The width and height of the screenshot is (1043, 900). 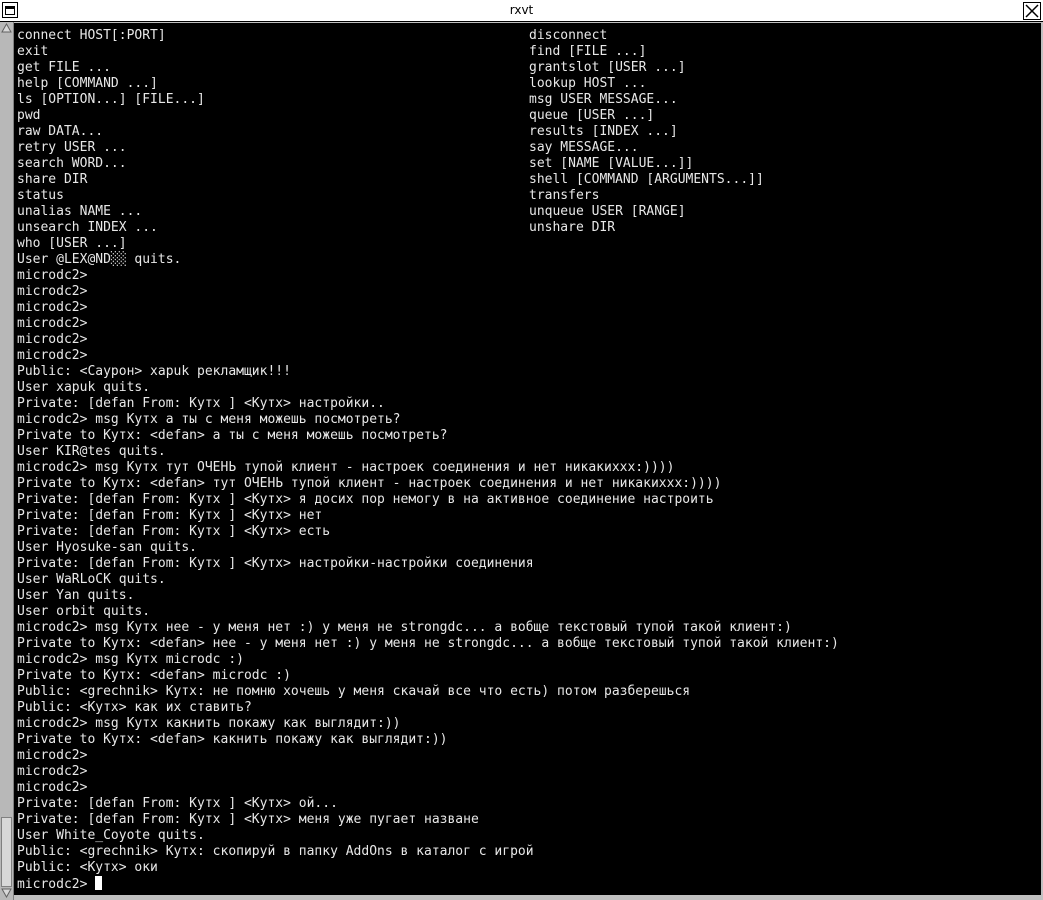 I want to click on help-command: unshare DIR, so click(x=572, y=227).